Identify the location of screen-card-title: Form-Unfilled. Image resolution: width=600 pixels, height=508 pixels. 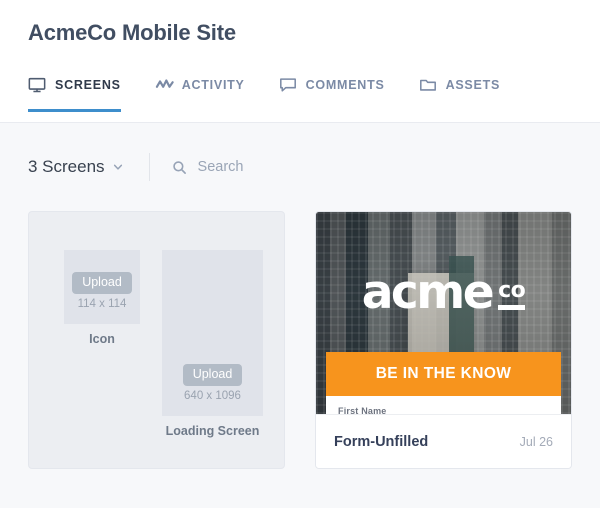
(381, 441).